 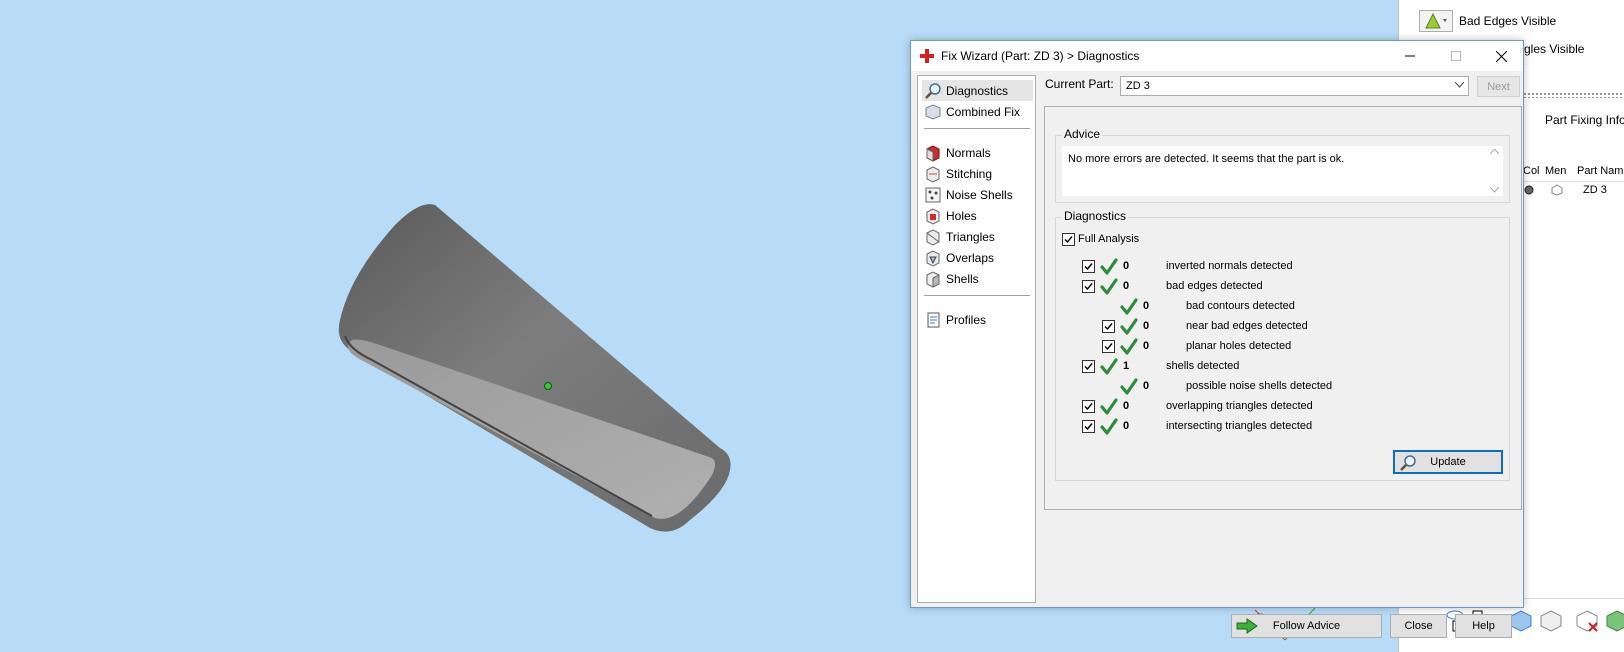 I want to click on cube-green-icon, so click(x=1614, y=621).